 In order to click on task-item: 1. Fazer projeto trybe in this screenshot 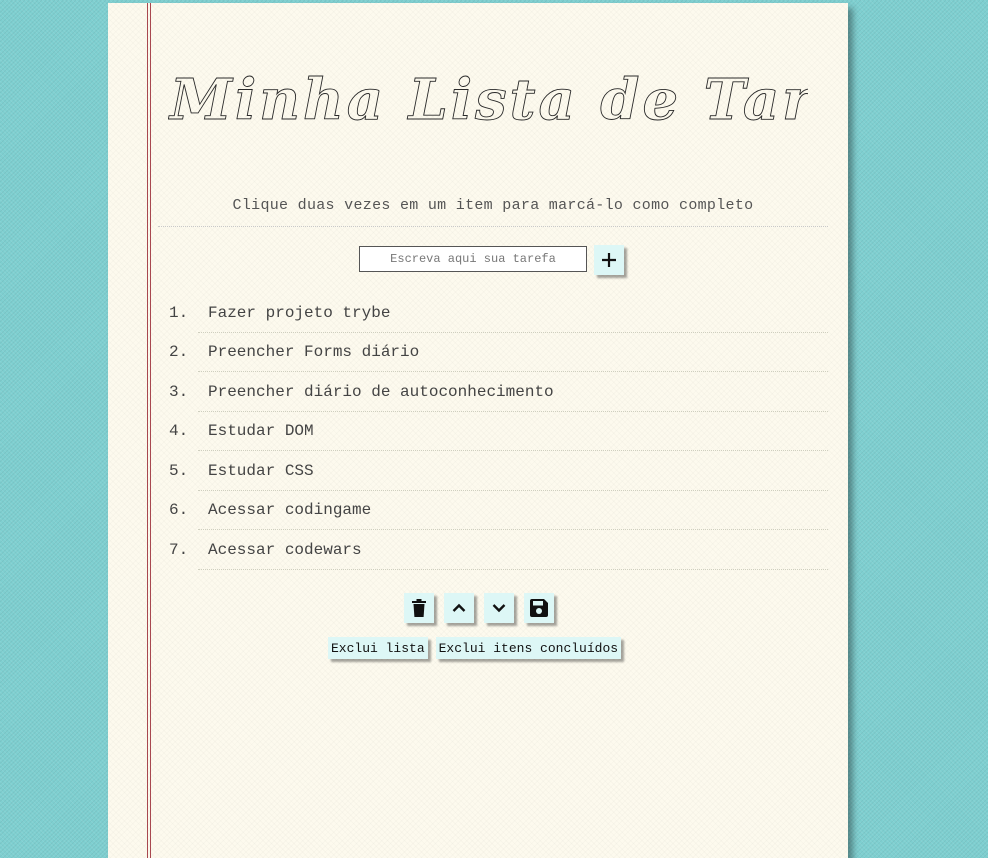, I will do `click(493, 313)`.